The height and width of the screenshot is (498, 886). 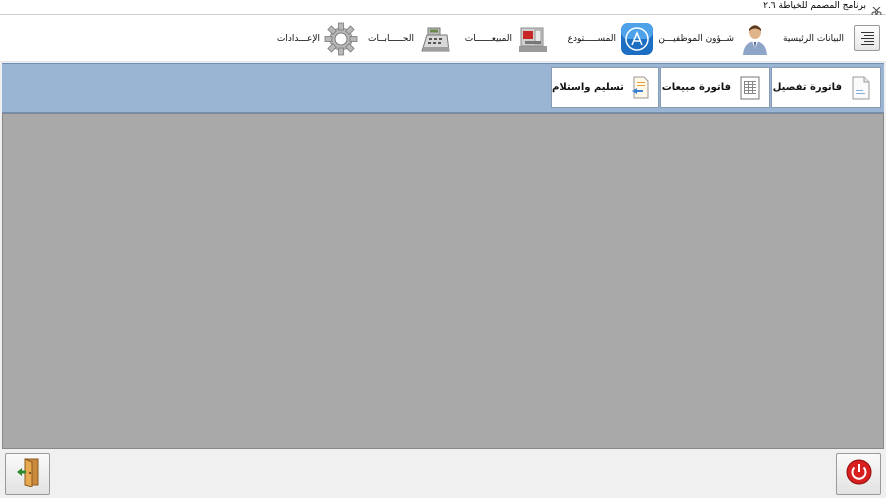 What do you see at coordinates (488, 39) in the screenshot?
I see `toolbar-item-label: المبيعــــــات` at bounding box center [488, 39].